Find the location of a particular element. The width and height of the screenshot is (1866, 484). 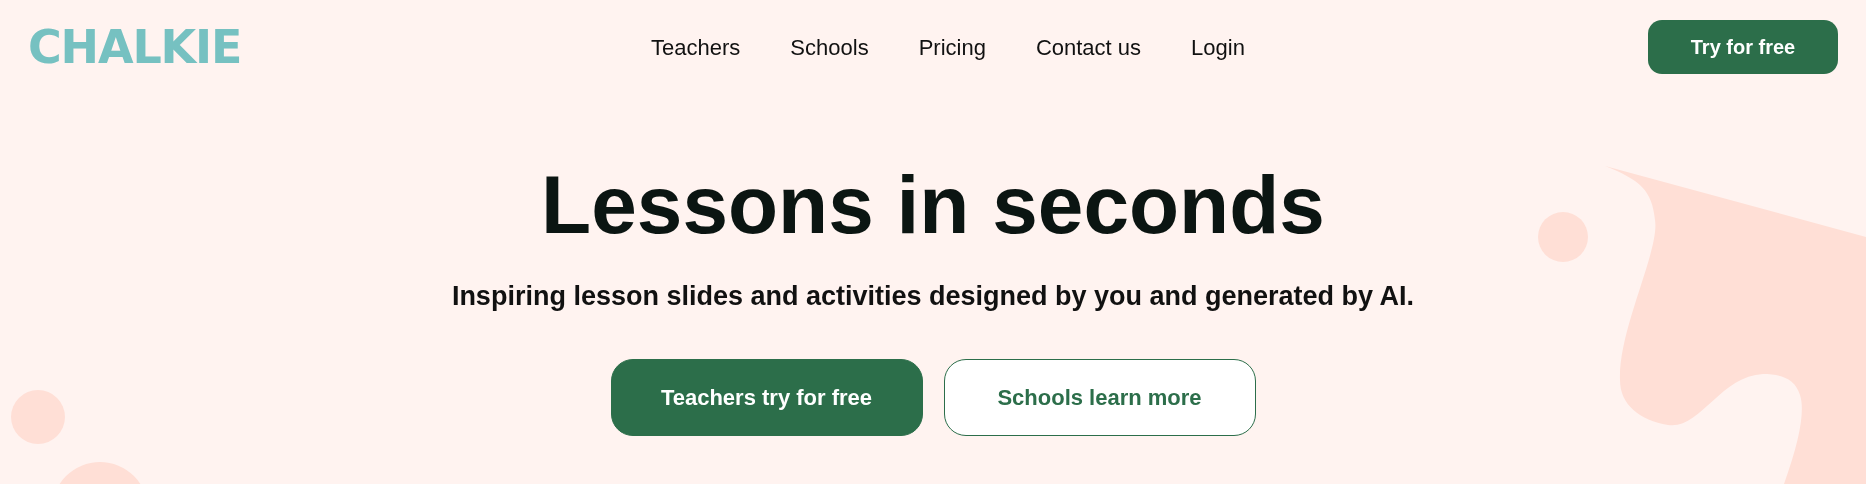

nav-link: Teachers is located at coordinates (696, 47).